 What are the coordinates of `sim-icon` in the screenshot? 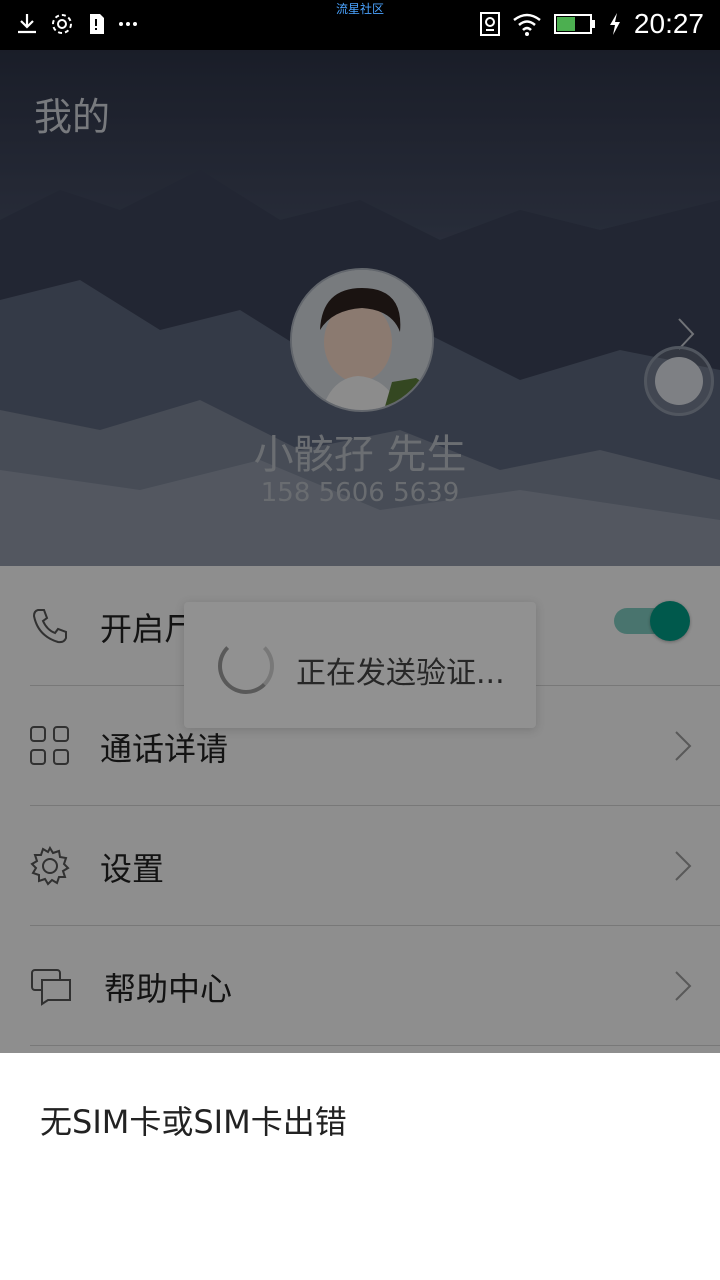 It's located at (489, 24).